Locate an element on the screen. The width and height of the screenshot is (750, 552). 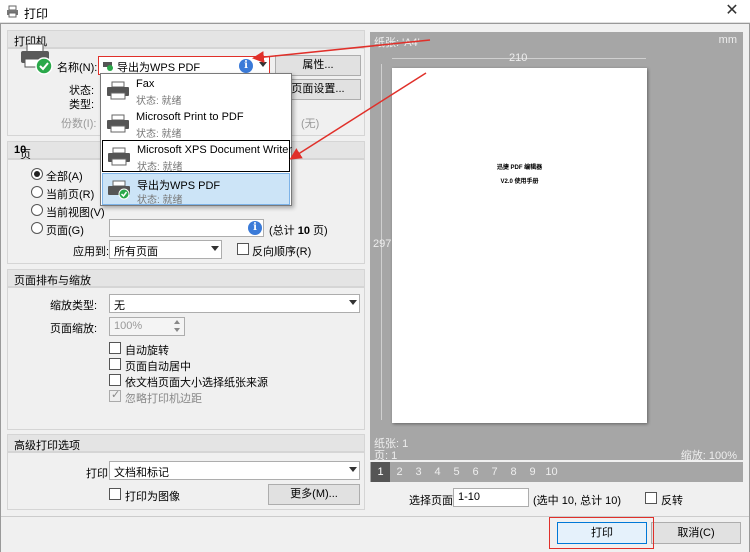
page-tab-5: 5 is located at coordinates (456, 472).